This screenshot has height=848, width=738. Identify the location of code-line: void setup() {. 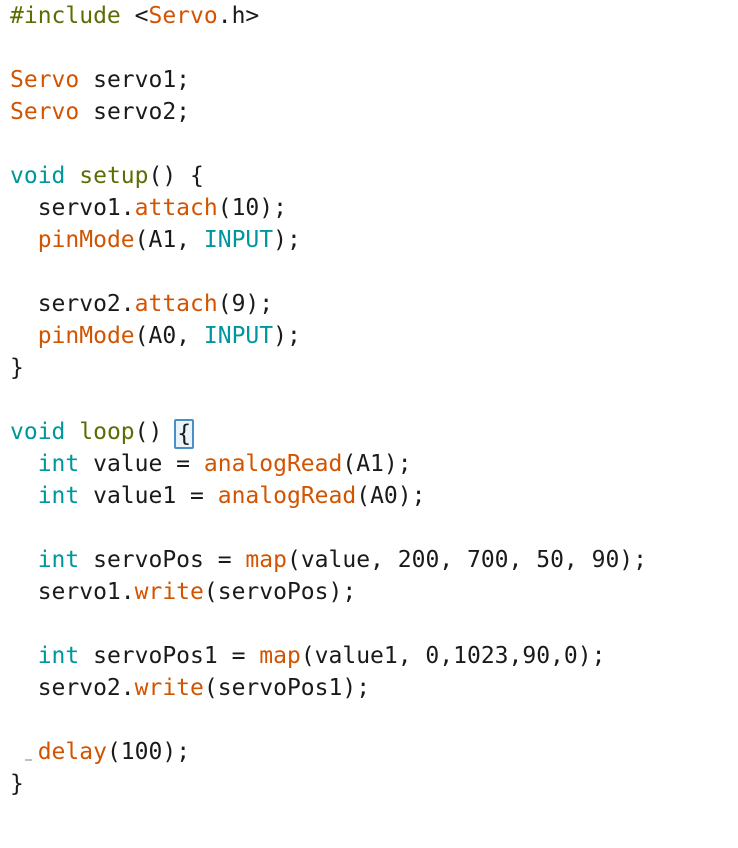
(369, 176).